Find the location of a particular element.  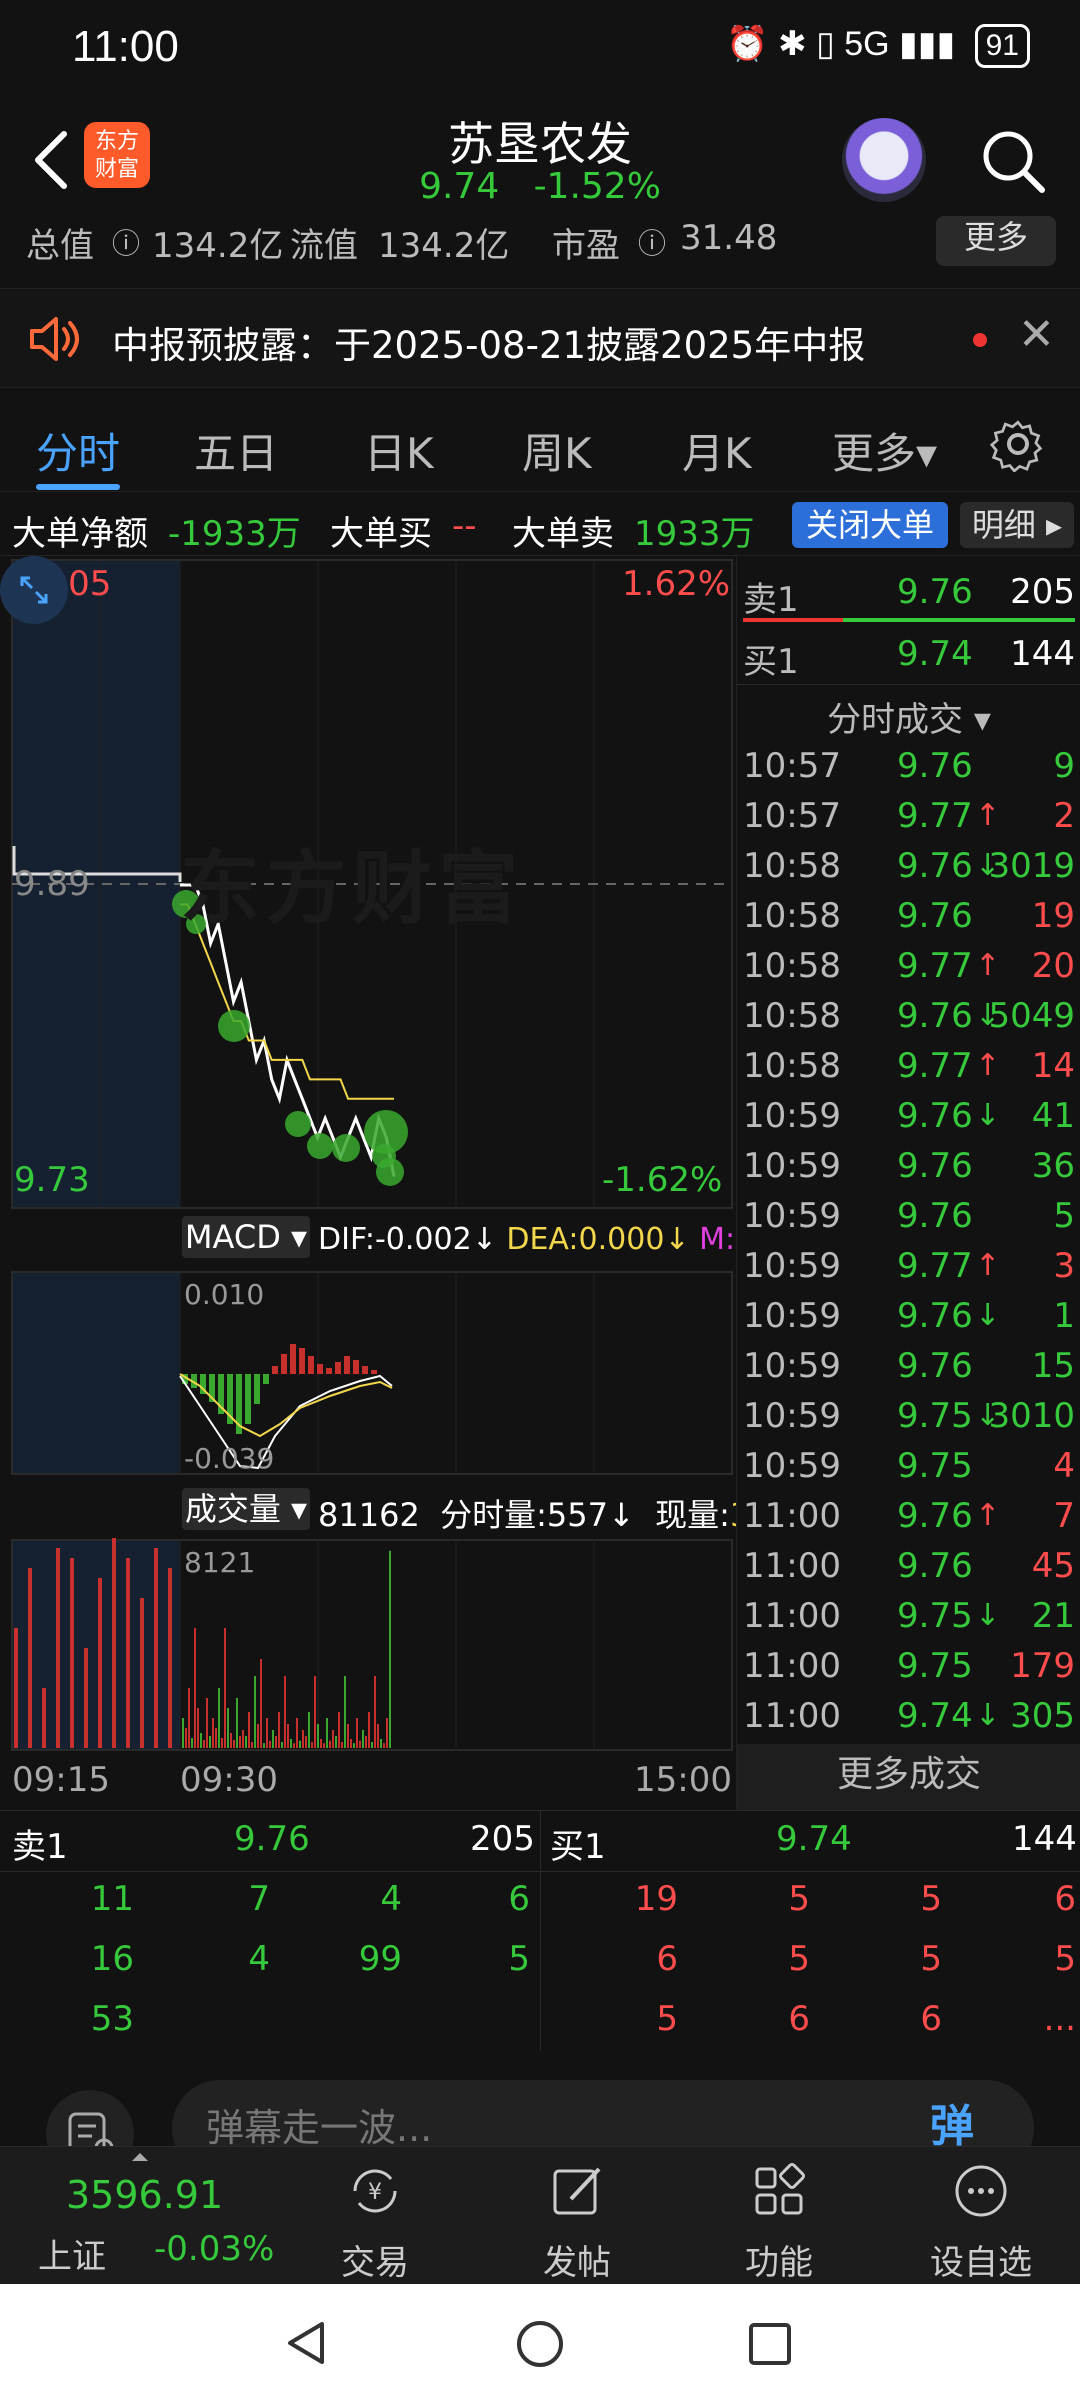

trade-row: 10:58 9.77 ↑ 14 is located at coordinates (908, 1067).